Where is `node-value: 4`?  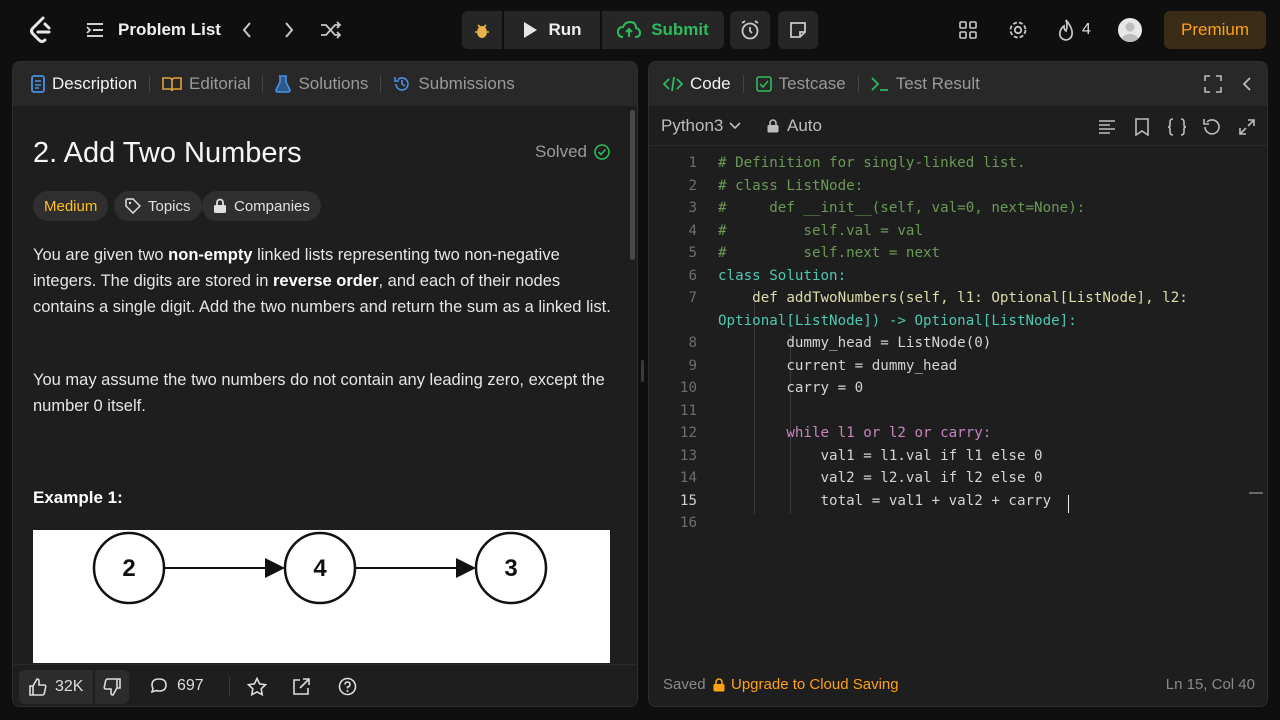 node-value: 4 is located at coordinates (320, 568).